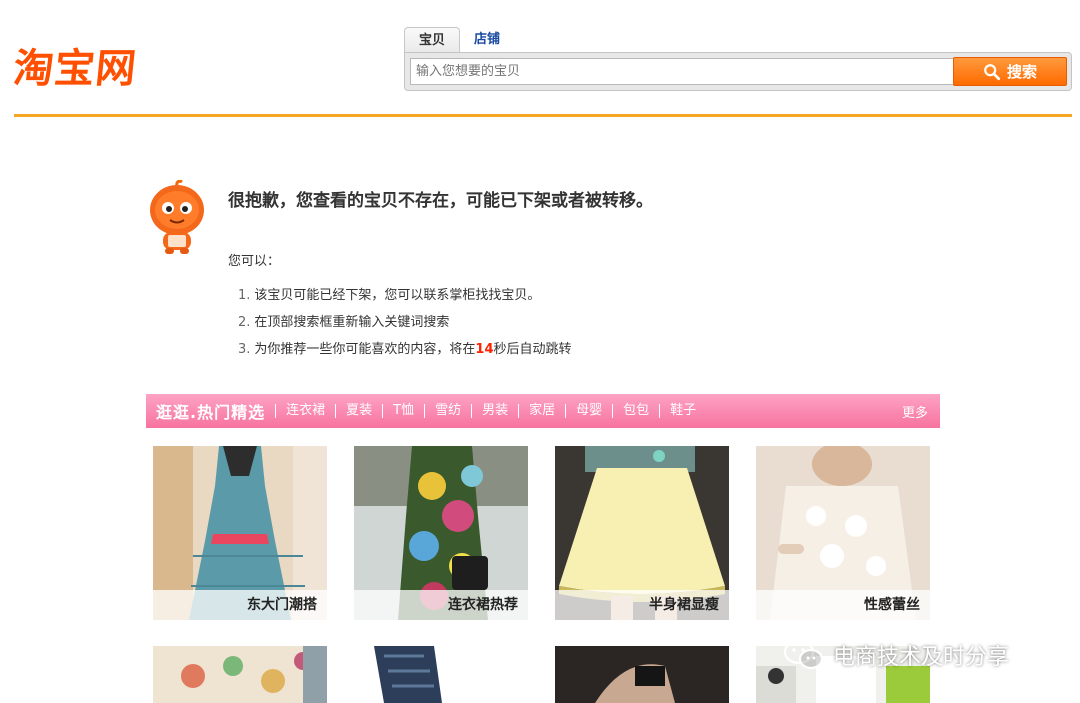 The width and height of the screenshot is (1080, 703). I want to click on category-bar-title: 逛逛.热门精选, so click(210, 411).